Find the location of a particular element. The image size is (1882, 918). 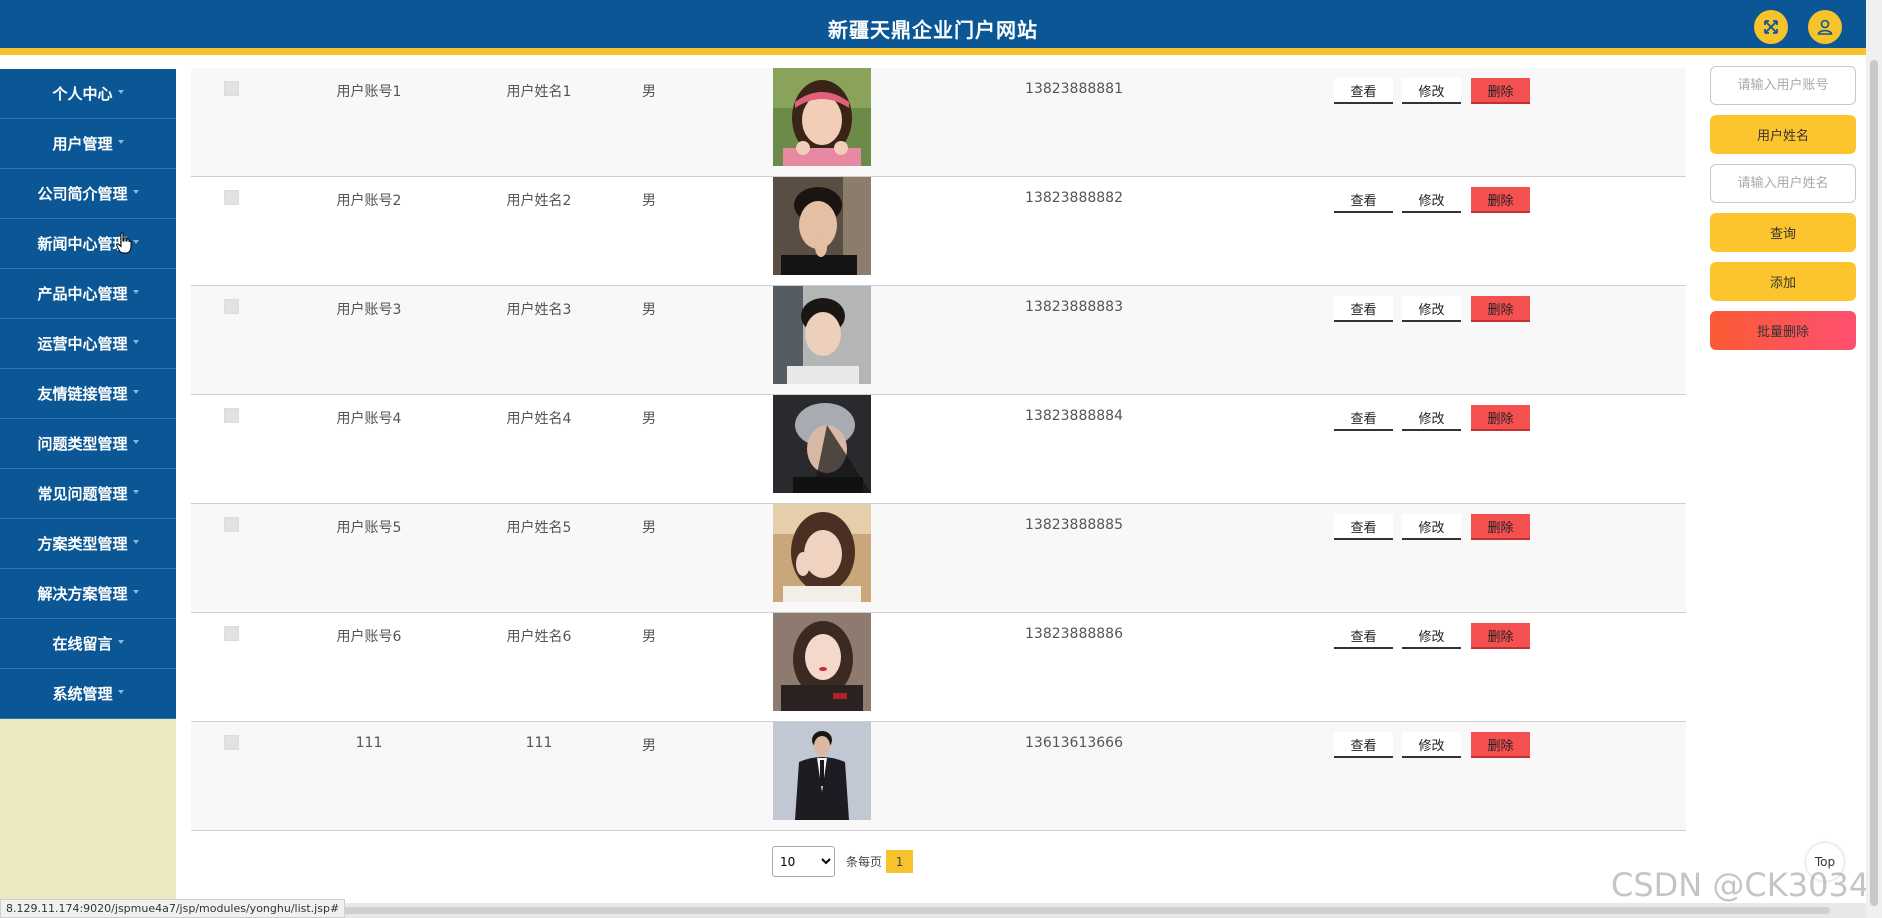

sidebar-item-friend-links: 友情链接管理 is located at coordinates (88, 394).